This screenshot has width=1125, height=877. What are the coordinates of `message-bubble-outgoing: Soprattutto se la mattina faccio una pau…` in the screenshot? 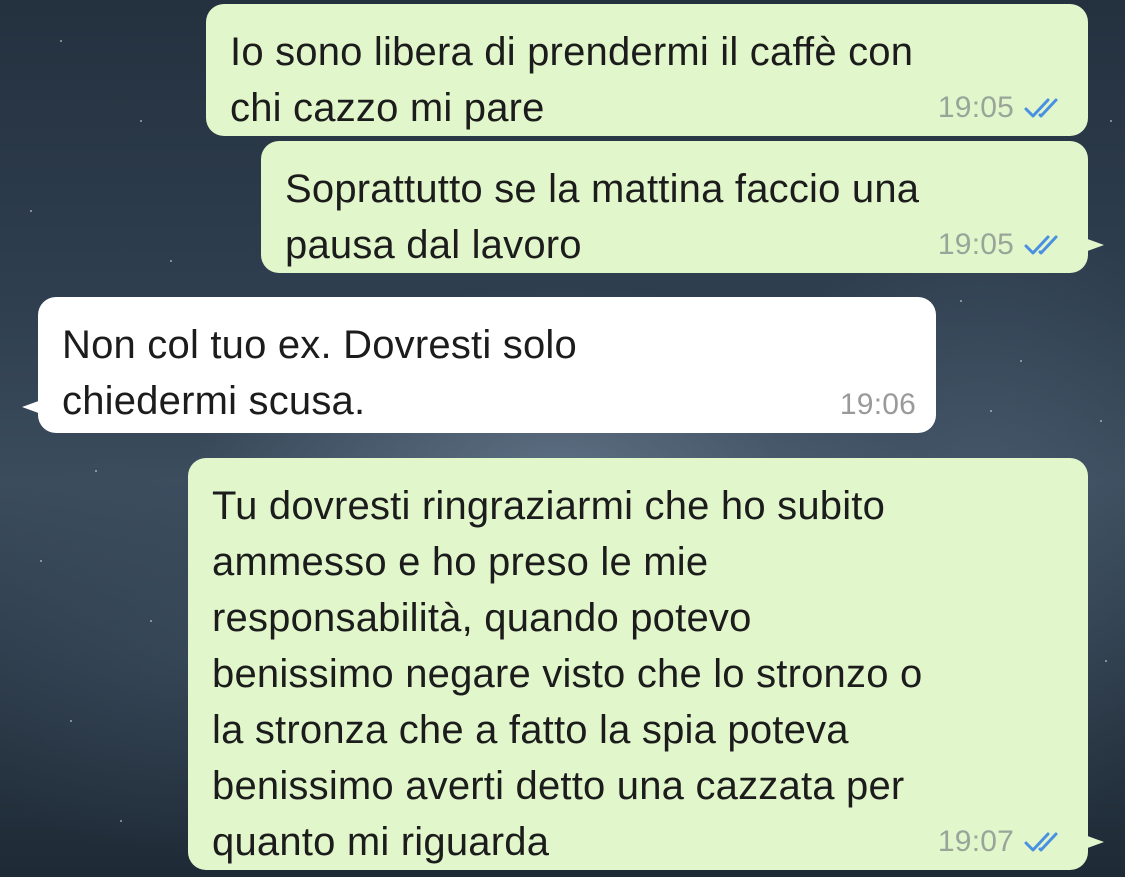 It's located at (682, 207).